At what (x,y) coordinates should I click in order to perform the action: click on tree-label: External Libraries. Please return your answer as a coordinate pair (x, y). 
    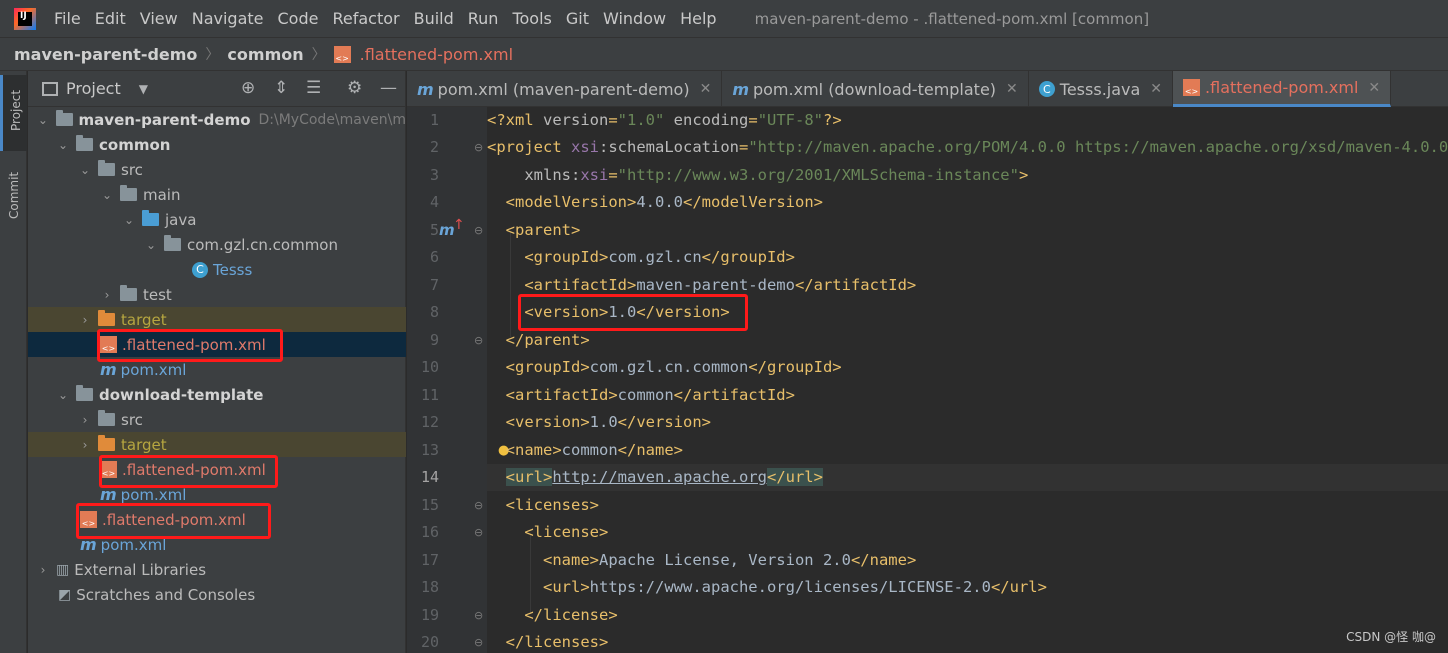
    Looking at the image, I should click on (140, 569).